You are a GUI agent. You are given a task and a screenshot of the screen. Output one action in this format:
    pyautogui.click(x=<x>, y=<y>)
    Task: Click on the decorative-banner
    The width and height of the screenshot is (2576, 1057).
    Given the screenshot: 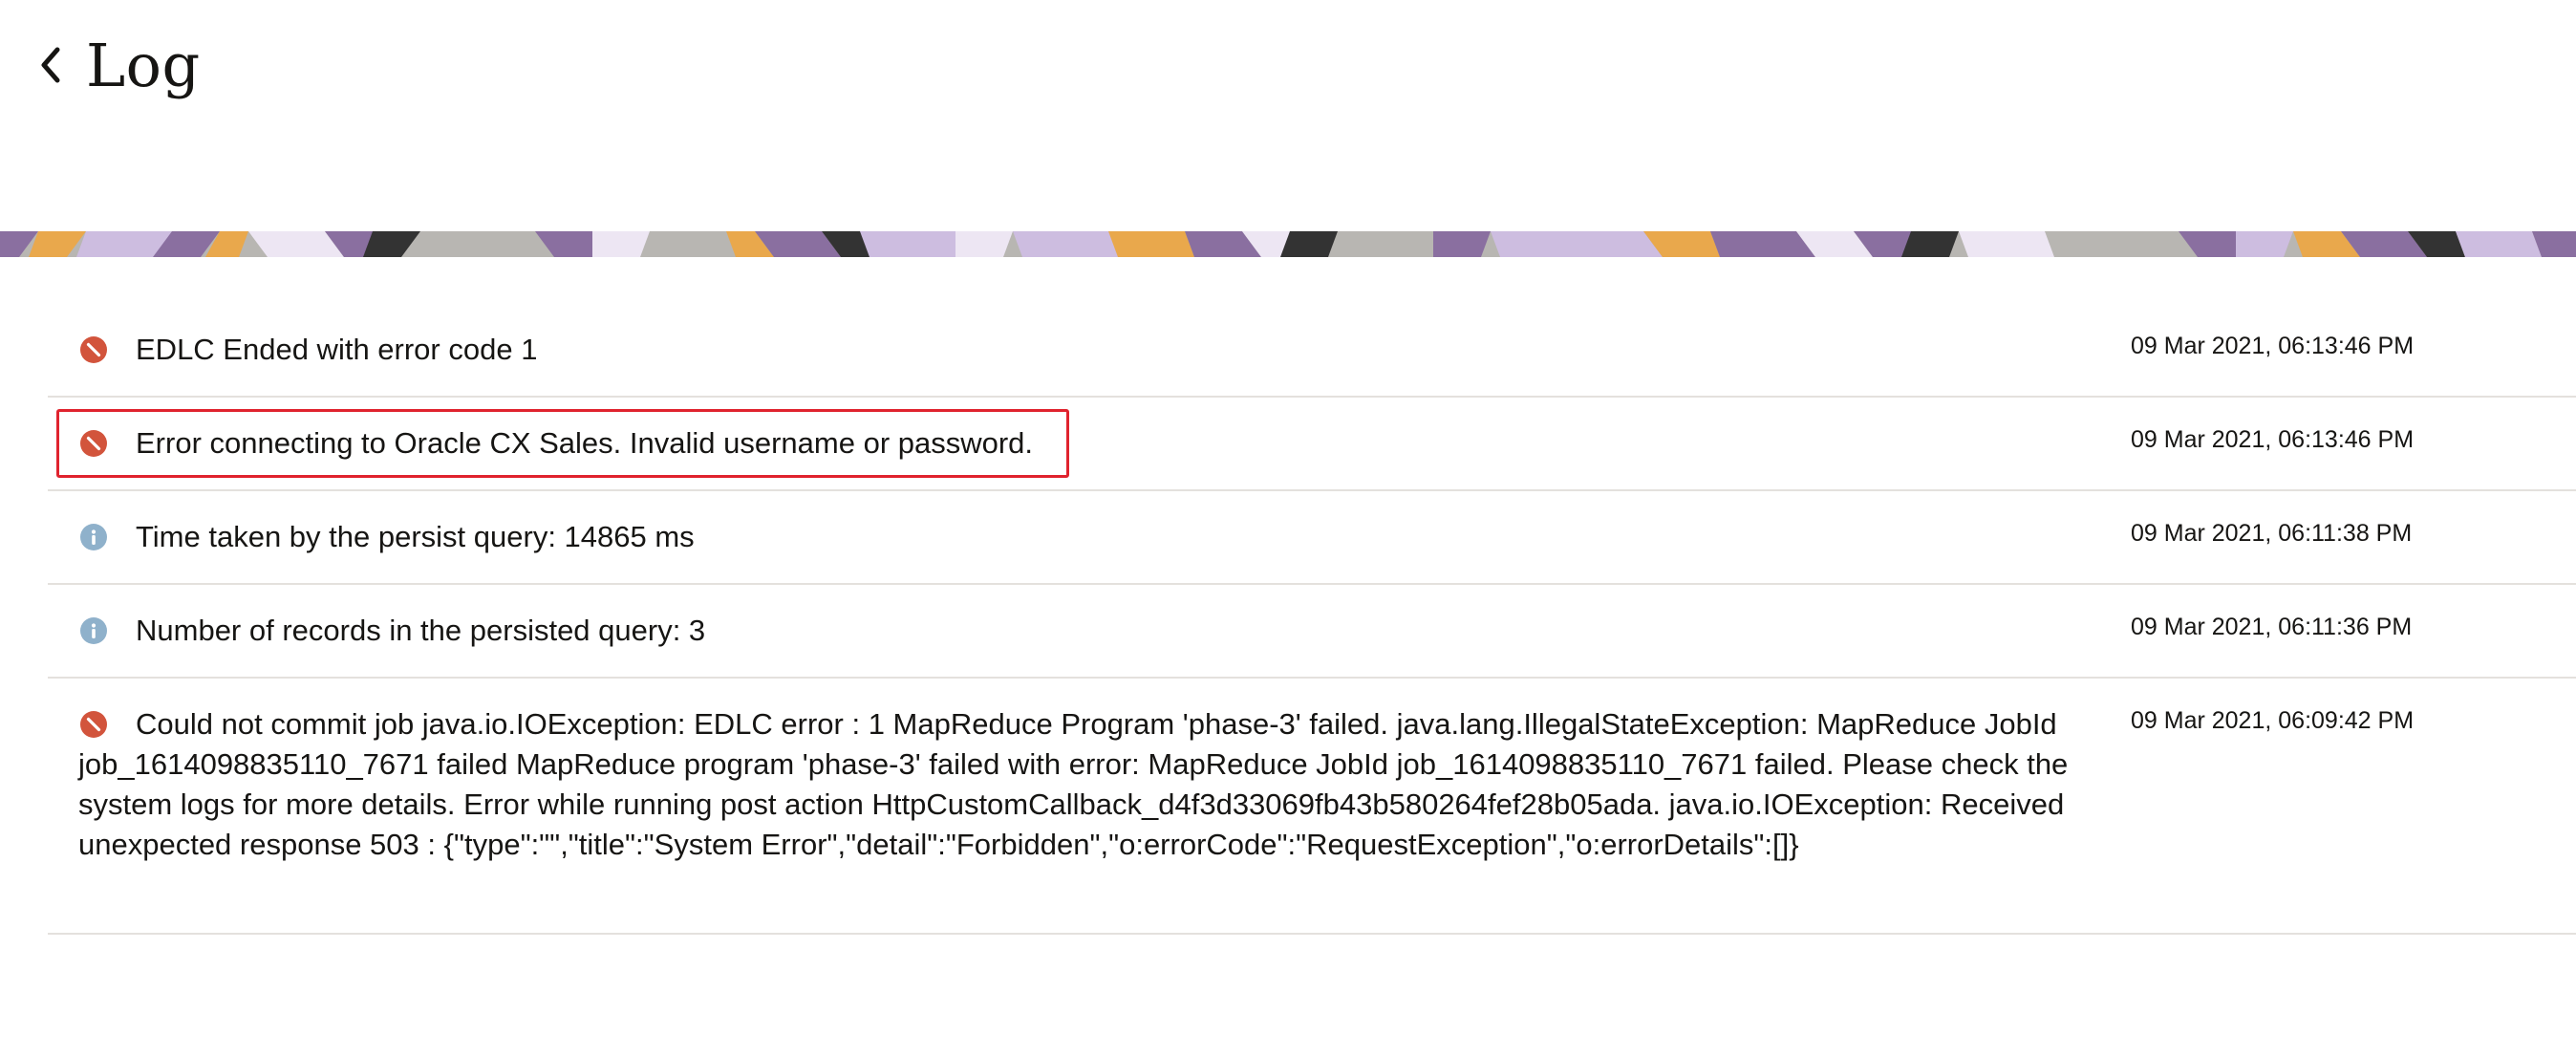 What is the action you would take?
    pyautogui.click(x=1288, y=244)
    